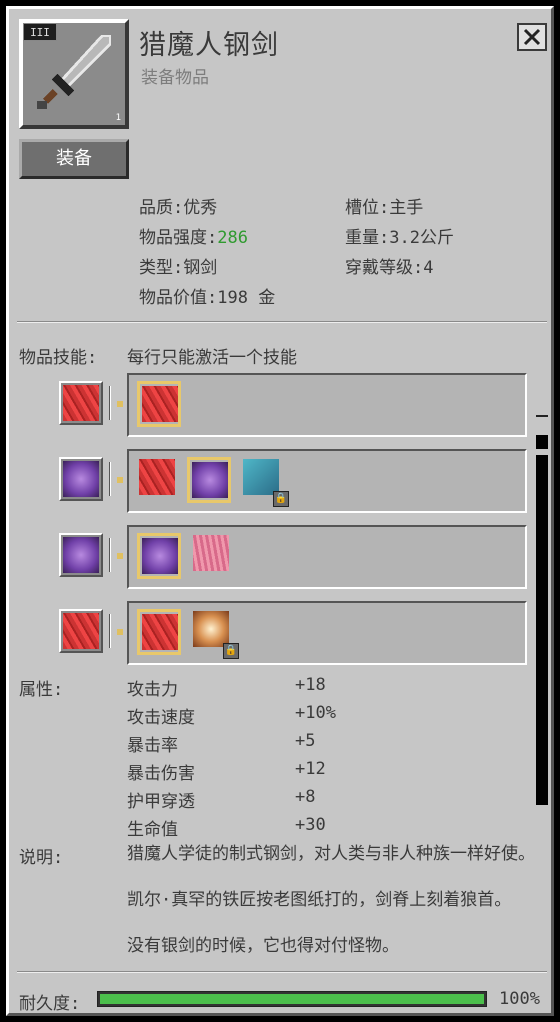 The image size is (560, 1022). What do you see at coordinates (542, 630) in the screenshot?
I see `scrollbar-thumb` at bounding box center [542, 630].